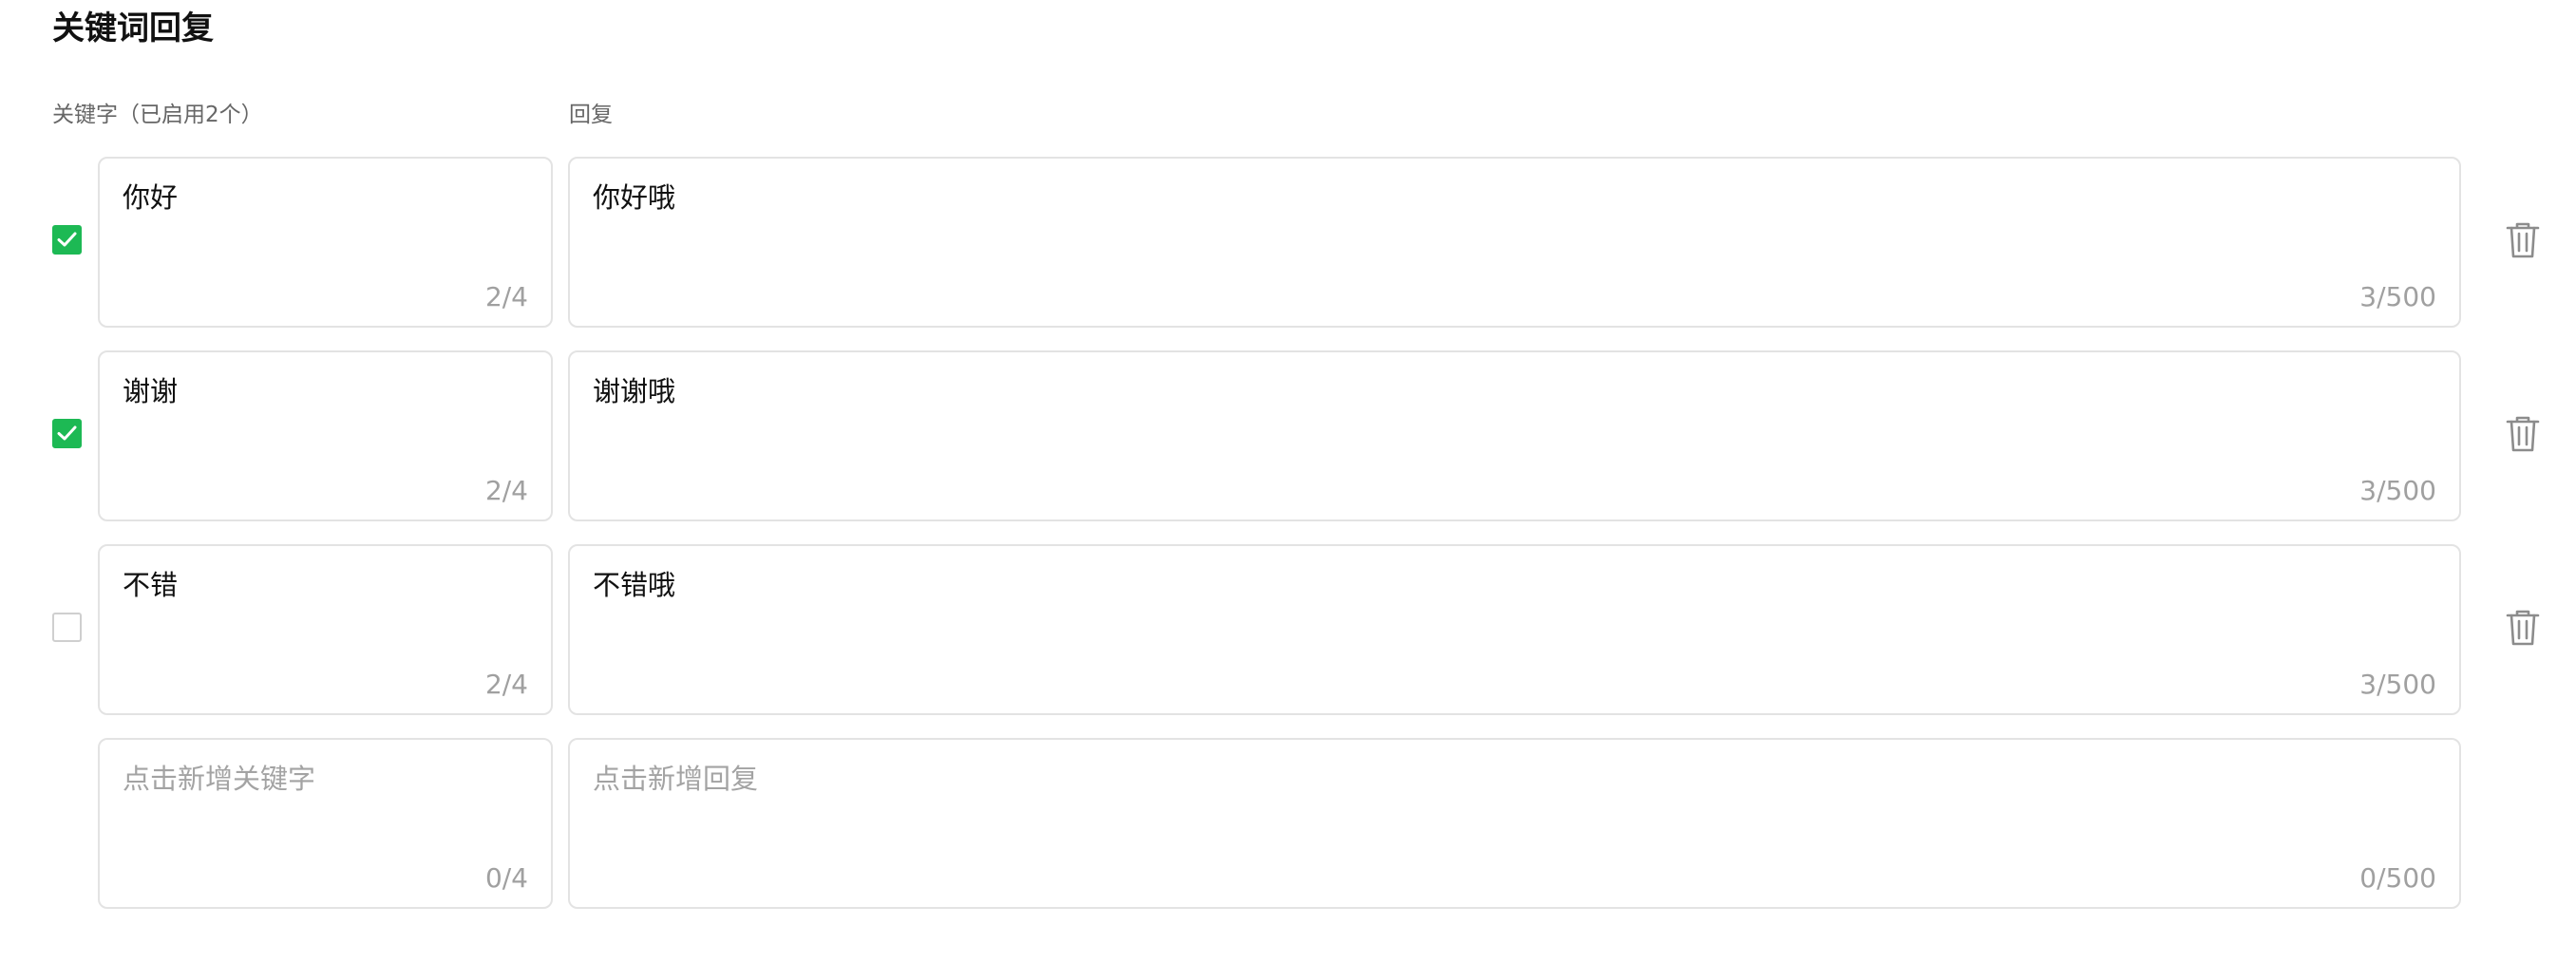  I want to click on reply-text: 谢谢哦, so click(634, 391).